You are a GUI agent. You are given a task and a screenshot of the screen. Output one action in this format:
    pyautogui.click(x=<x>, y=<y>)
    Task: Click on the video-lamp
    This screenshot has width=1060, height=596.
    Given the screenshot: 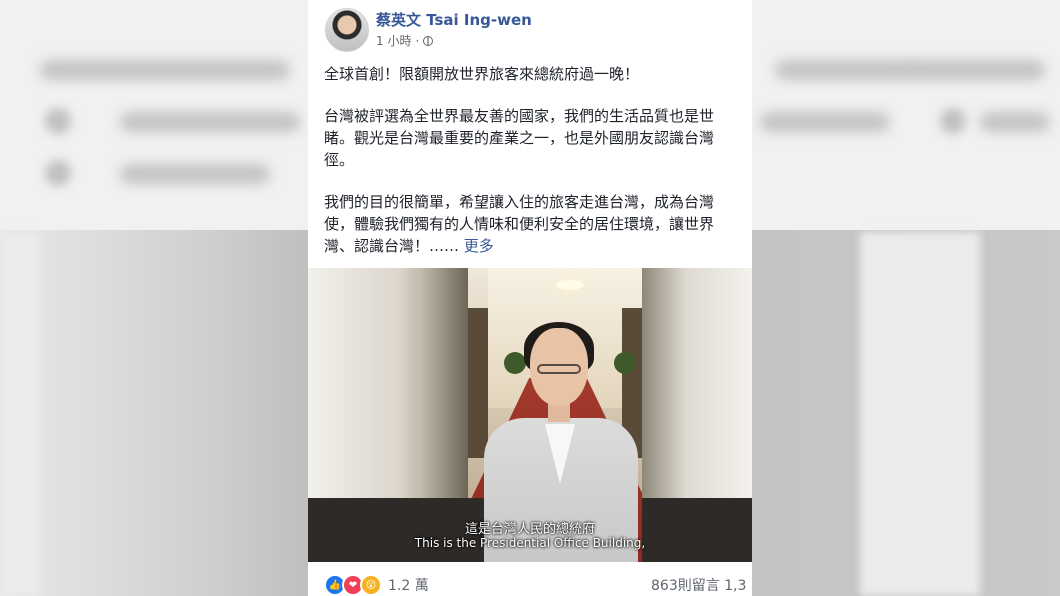 What is the action you would take?
    pyautogui.click(x=570, y=285)
    